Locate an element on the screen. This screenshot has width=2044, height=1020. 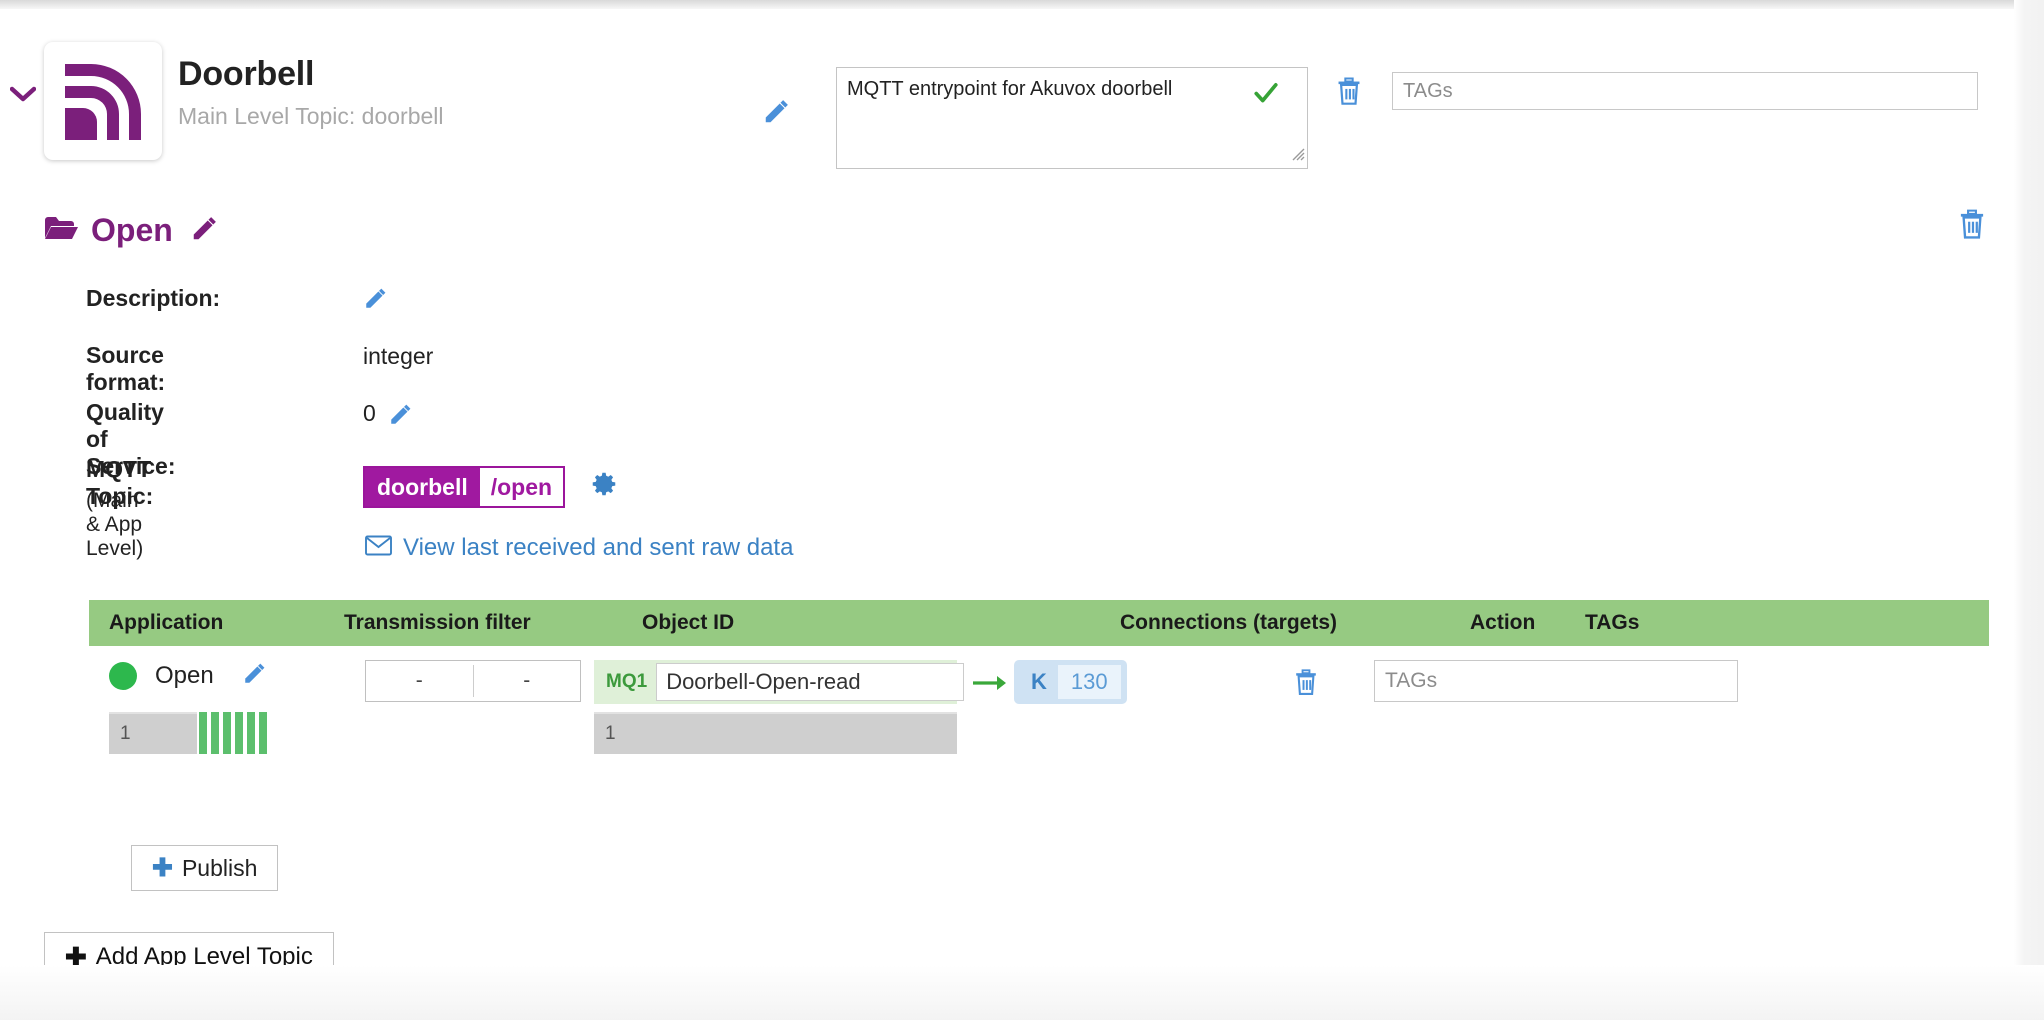
column-header-object-id: Object ID is located at coordinates (688, 622).